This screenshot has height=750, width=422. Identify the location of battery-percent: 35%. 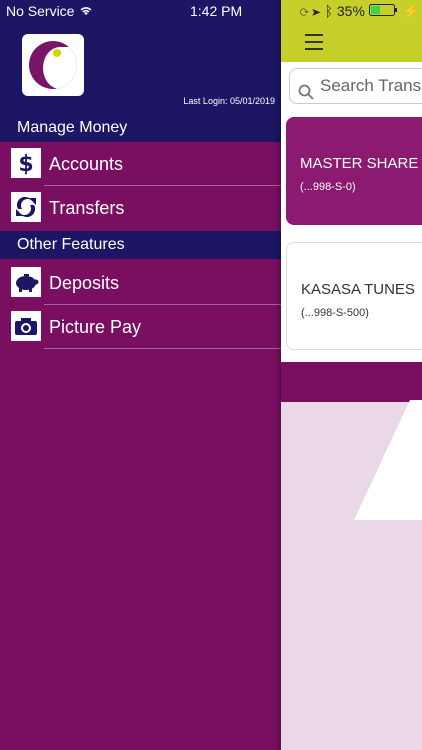
(350, 11).